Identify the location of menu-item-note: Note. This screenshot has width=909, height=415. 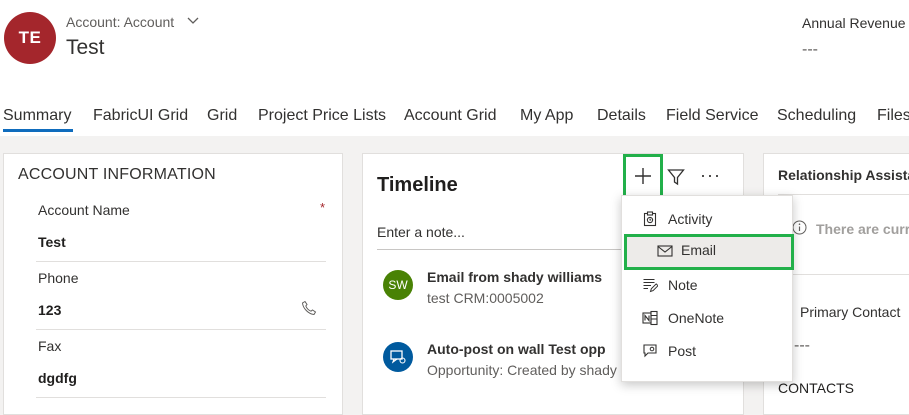
(707, 285).